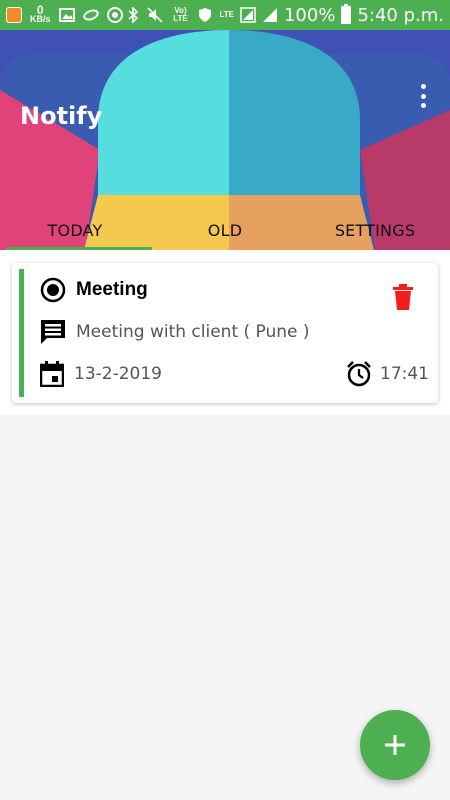 This screenshot has width=450, height=800. Describe the element at coordinates (375, 230) in the screenshot. I see `tab-settings: SETTINGS` at that location.